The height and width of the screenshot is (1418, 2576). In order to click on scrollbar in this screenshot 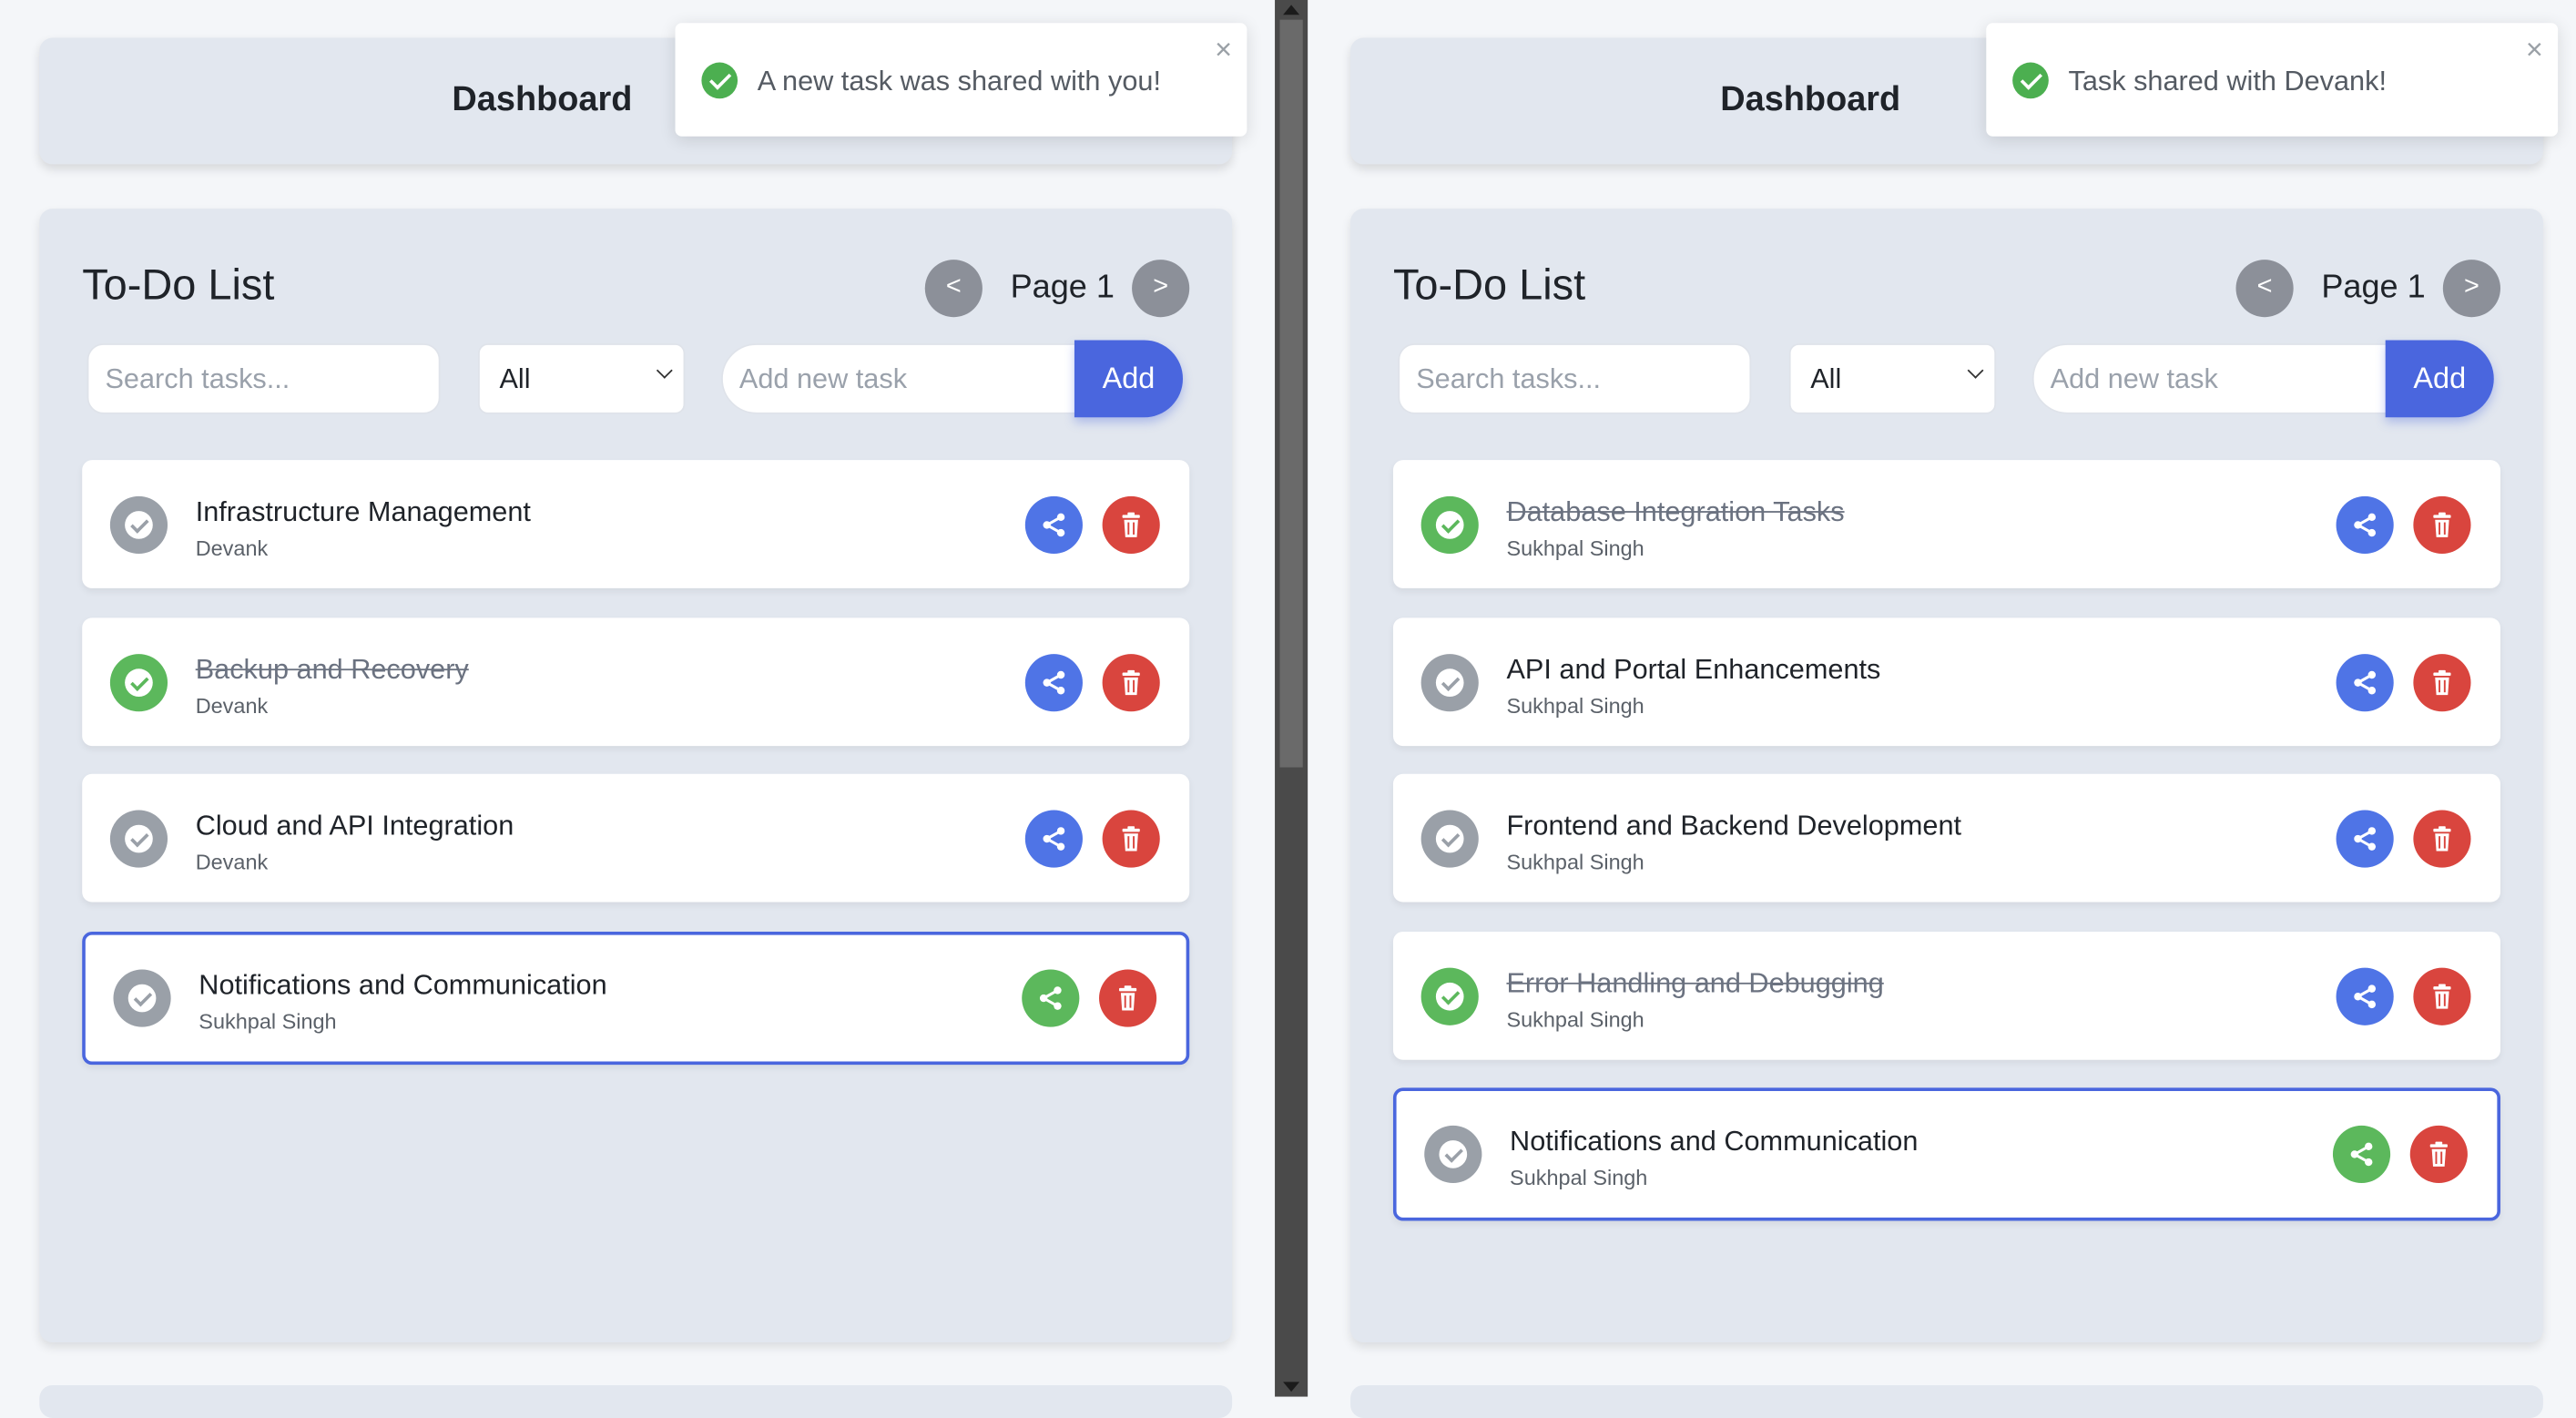, I will do `click(1292, 698)`.